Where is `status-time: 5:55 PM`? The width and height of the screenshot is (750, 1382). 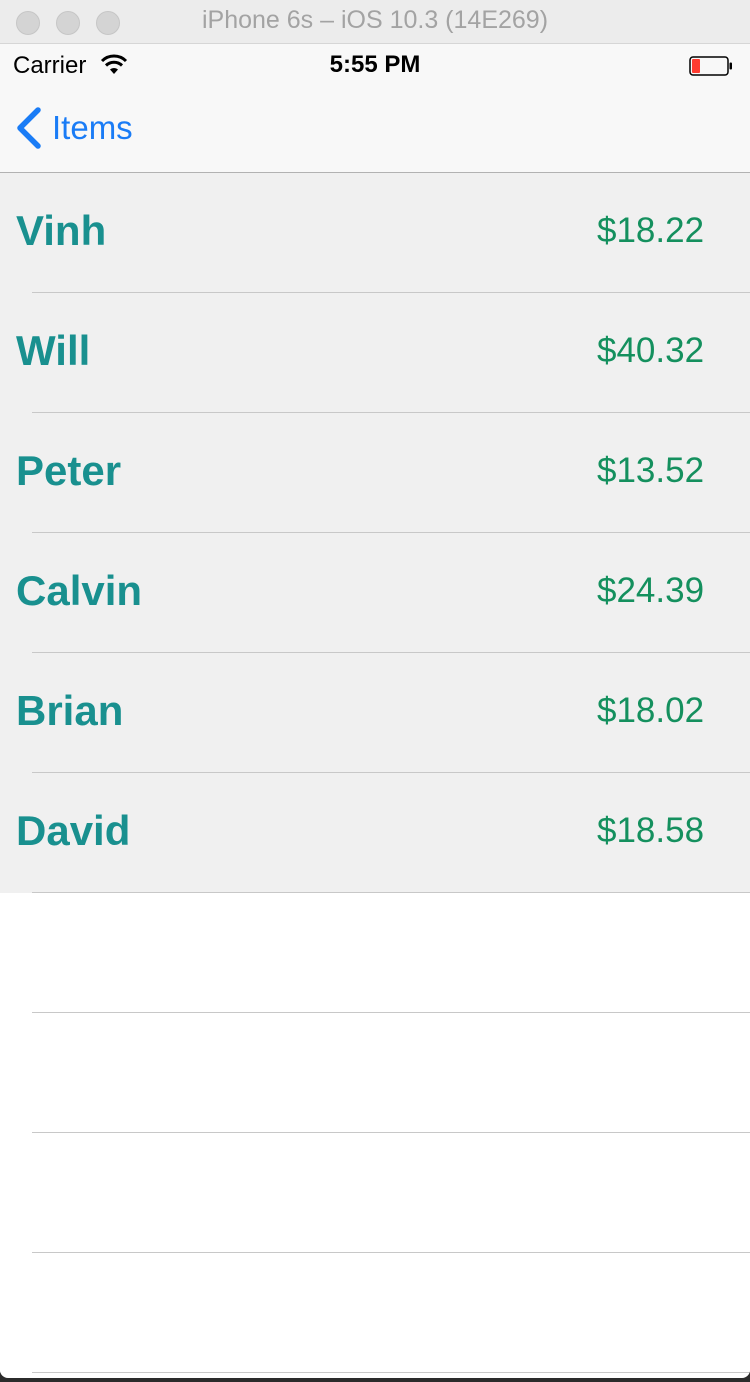
status-time: 5:55 PM is located at coordinates (375, 64).